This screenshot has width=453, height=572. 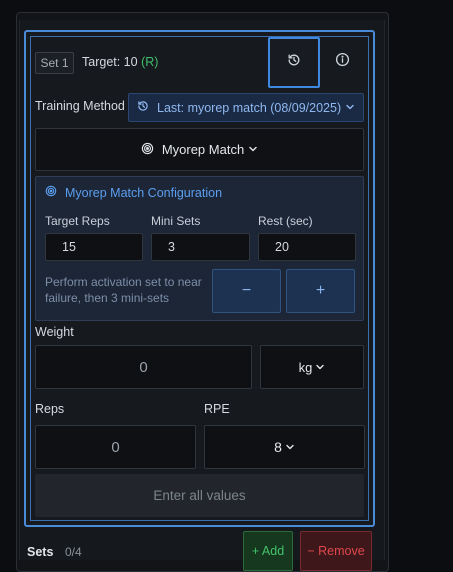 I want to click on mini-sets-label: Mini Sets, so click(x=176, y=221).